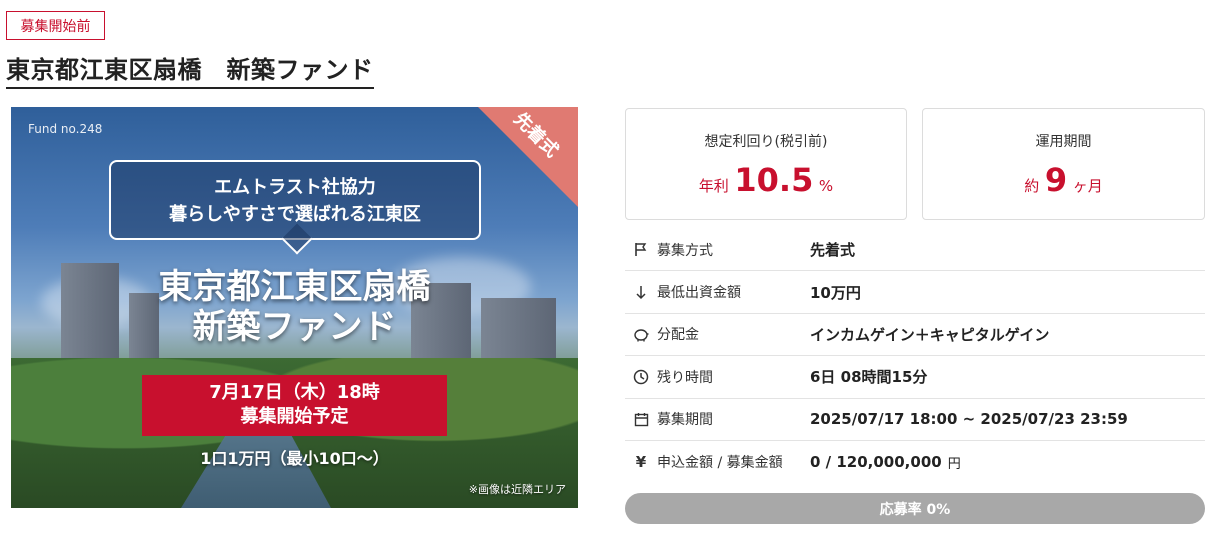 This screenshot has width=1231, height=540. Describe the element at coordinates (295, 200) in the screenshot. I see `hero-callout: エムトラスト社協力 暮らしやすさで選ばれる江東区` at that location.